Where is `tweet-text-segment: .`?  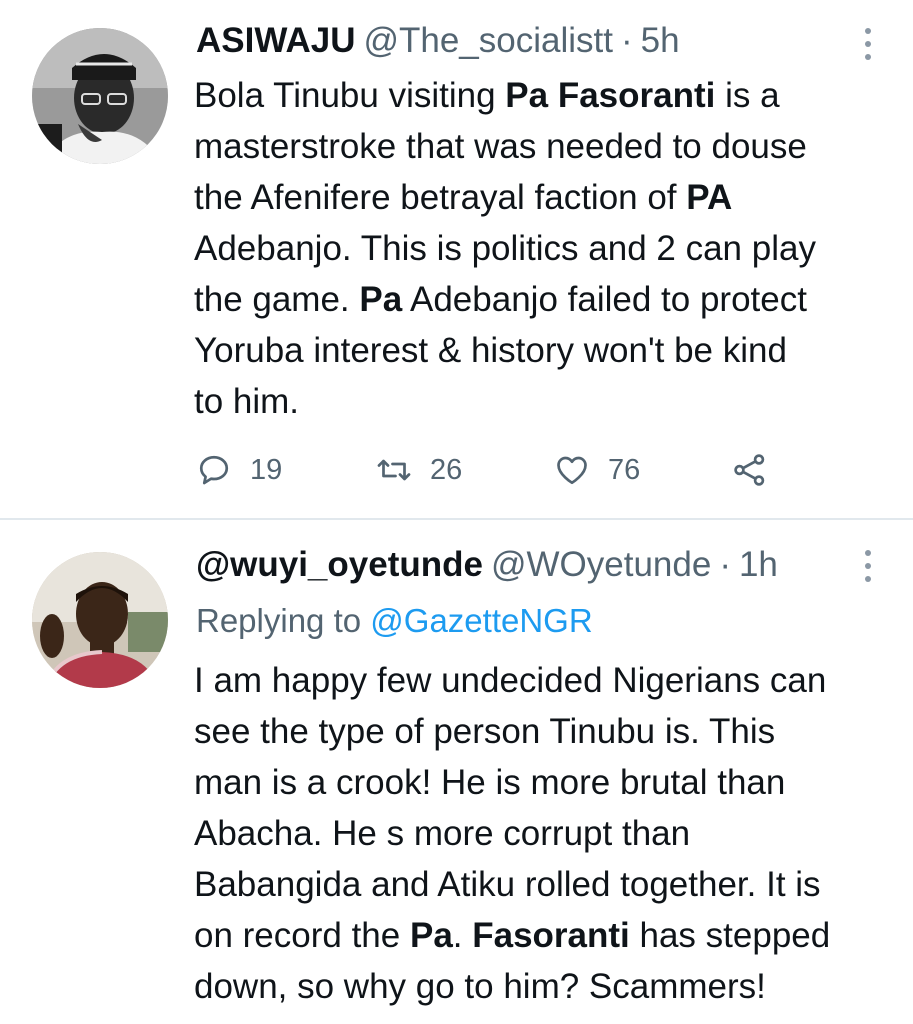 tweet-text-segment: . is located at coordinates (462, 935).